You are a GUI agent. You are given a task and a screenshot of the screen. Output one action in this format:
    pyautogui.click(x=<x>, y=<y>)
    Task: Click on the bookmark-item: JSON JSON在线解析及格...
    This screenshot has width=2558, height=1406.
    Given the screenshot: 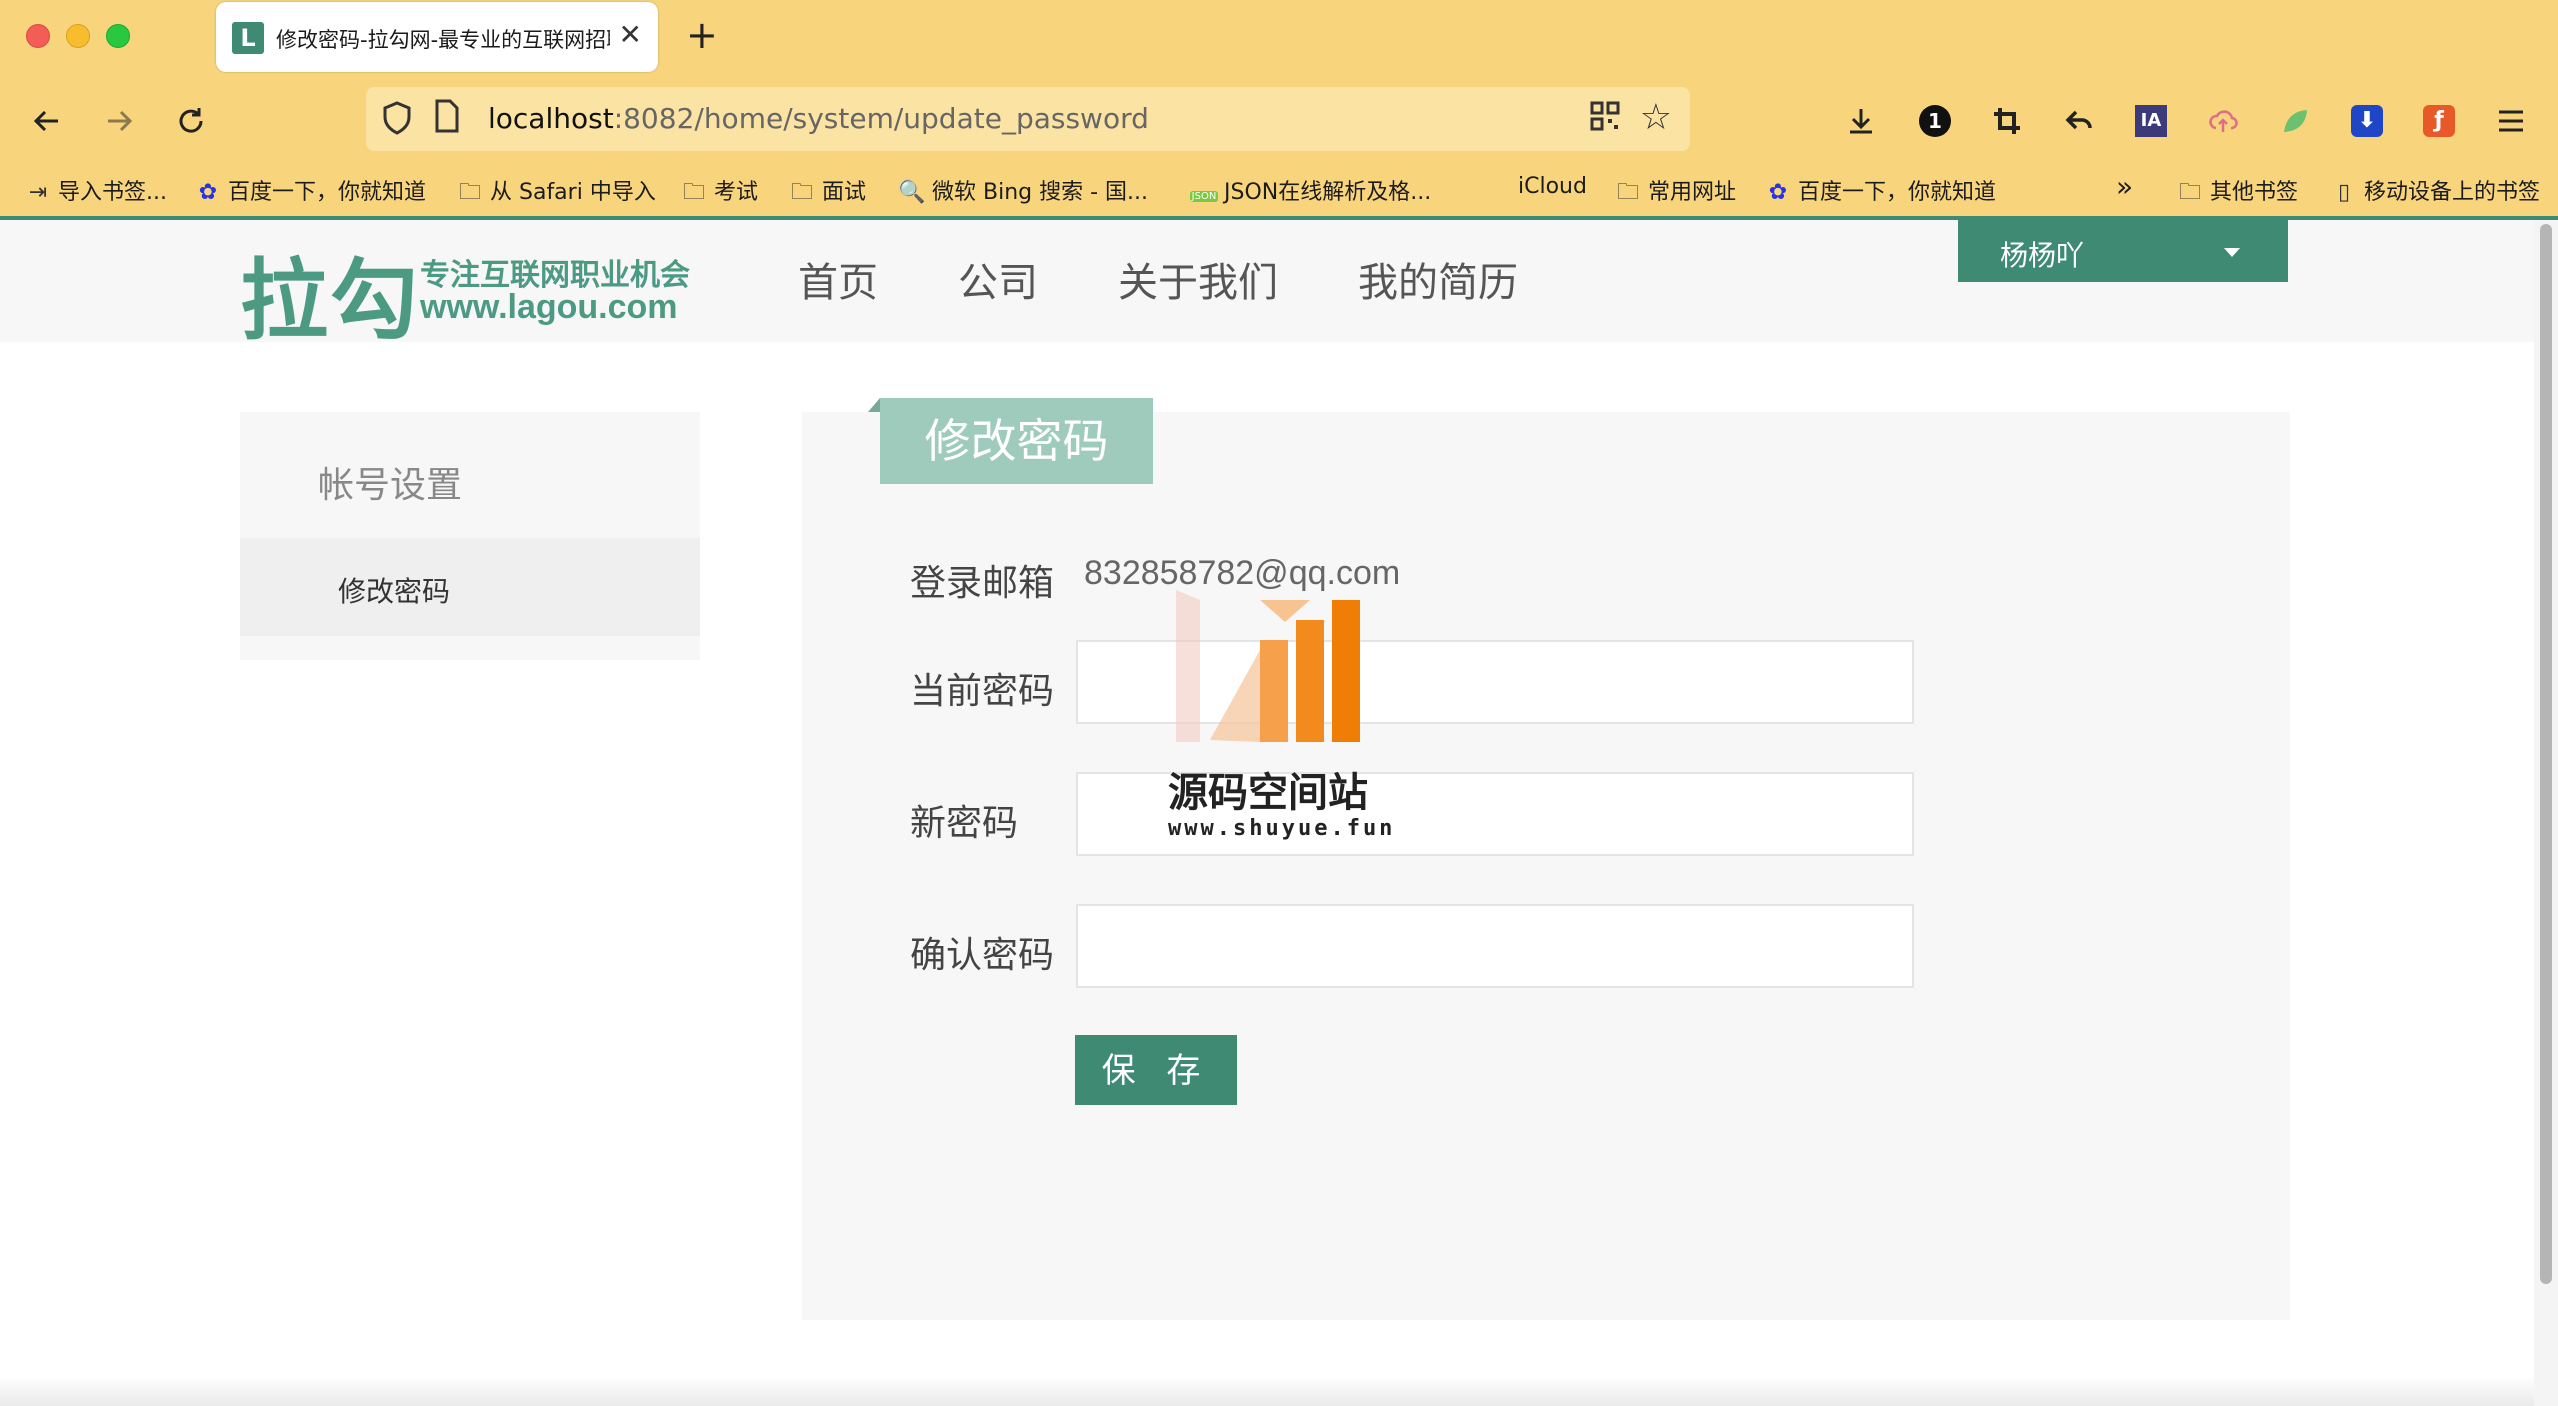 What is the action you would take?
    pyautogui.click(x=1310, y=190)
    